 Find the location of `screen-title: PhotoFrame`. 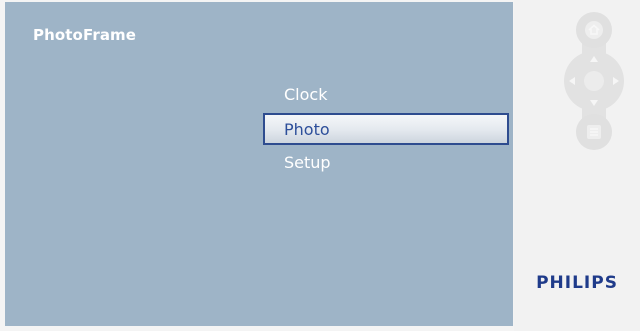

screen-title: PhotoFrame is located at coordinates (85, 35).